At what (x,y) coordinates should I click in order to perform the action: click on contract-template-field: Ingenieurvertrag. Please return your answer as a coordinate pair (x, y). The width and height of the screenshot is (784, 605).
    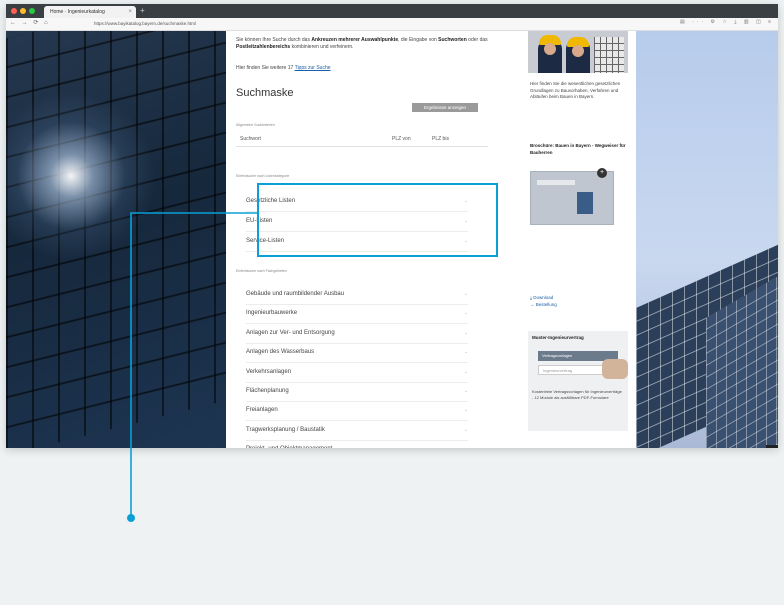
    Looking at the image, I should click on (572, 370).